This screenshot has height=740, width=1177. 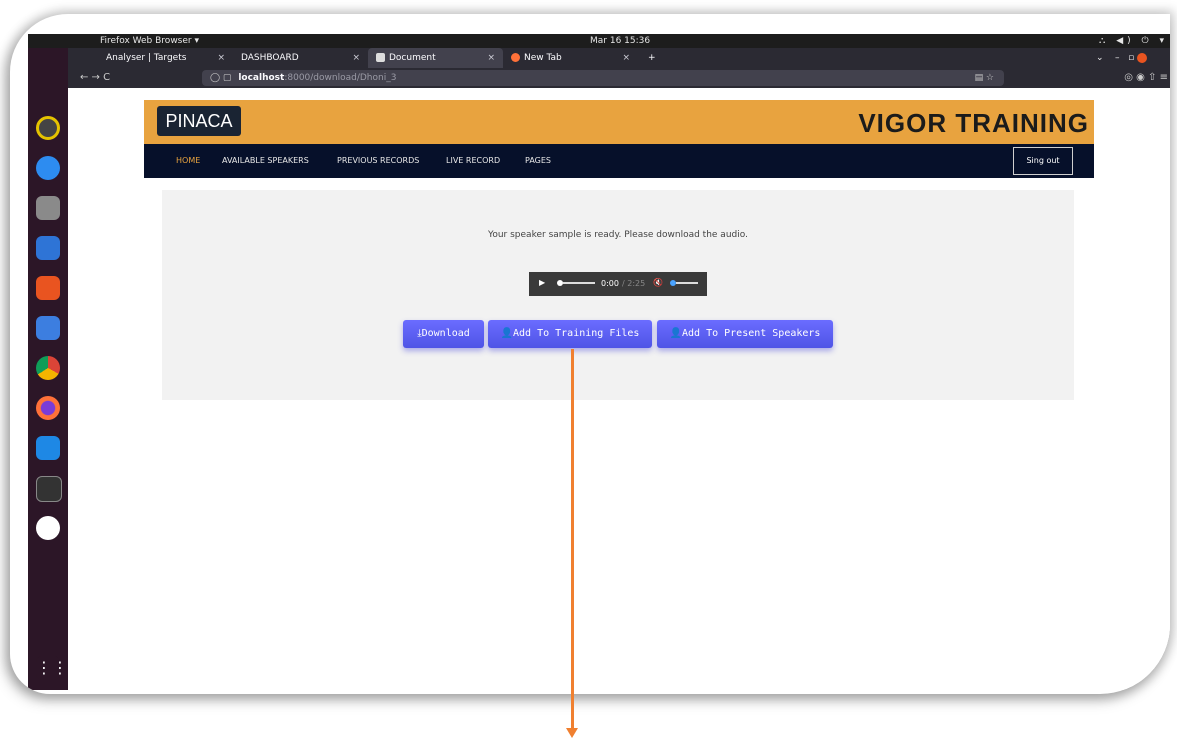 What do you see at coordinates (984, 78) in the screenshot?
I see `bookmark-star-icon: ▤ ☆` at bounding box center [984, 78].